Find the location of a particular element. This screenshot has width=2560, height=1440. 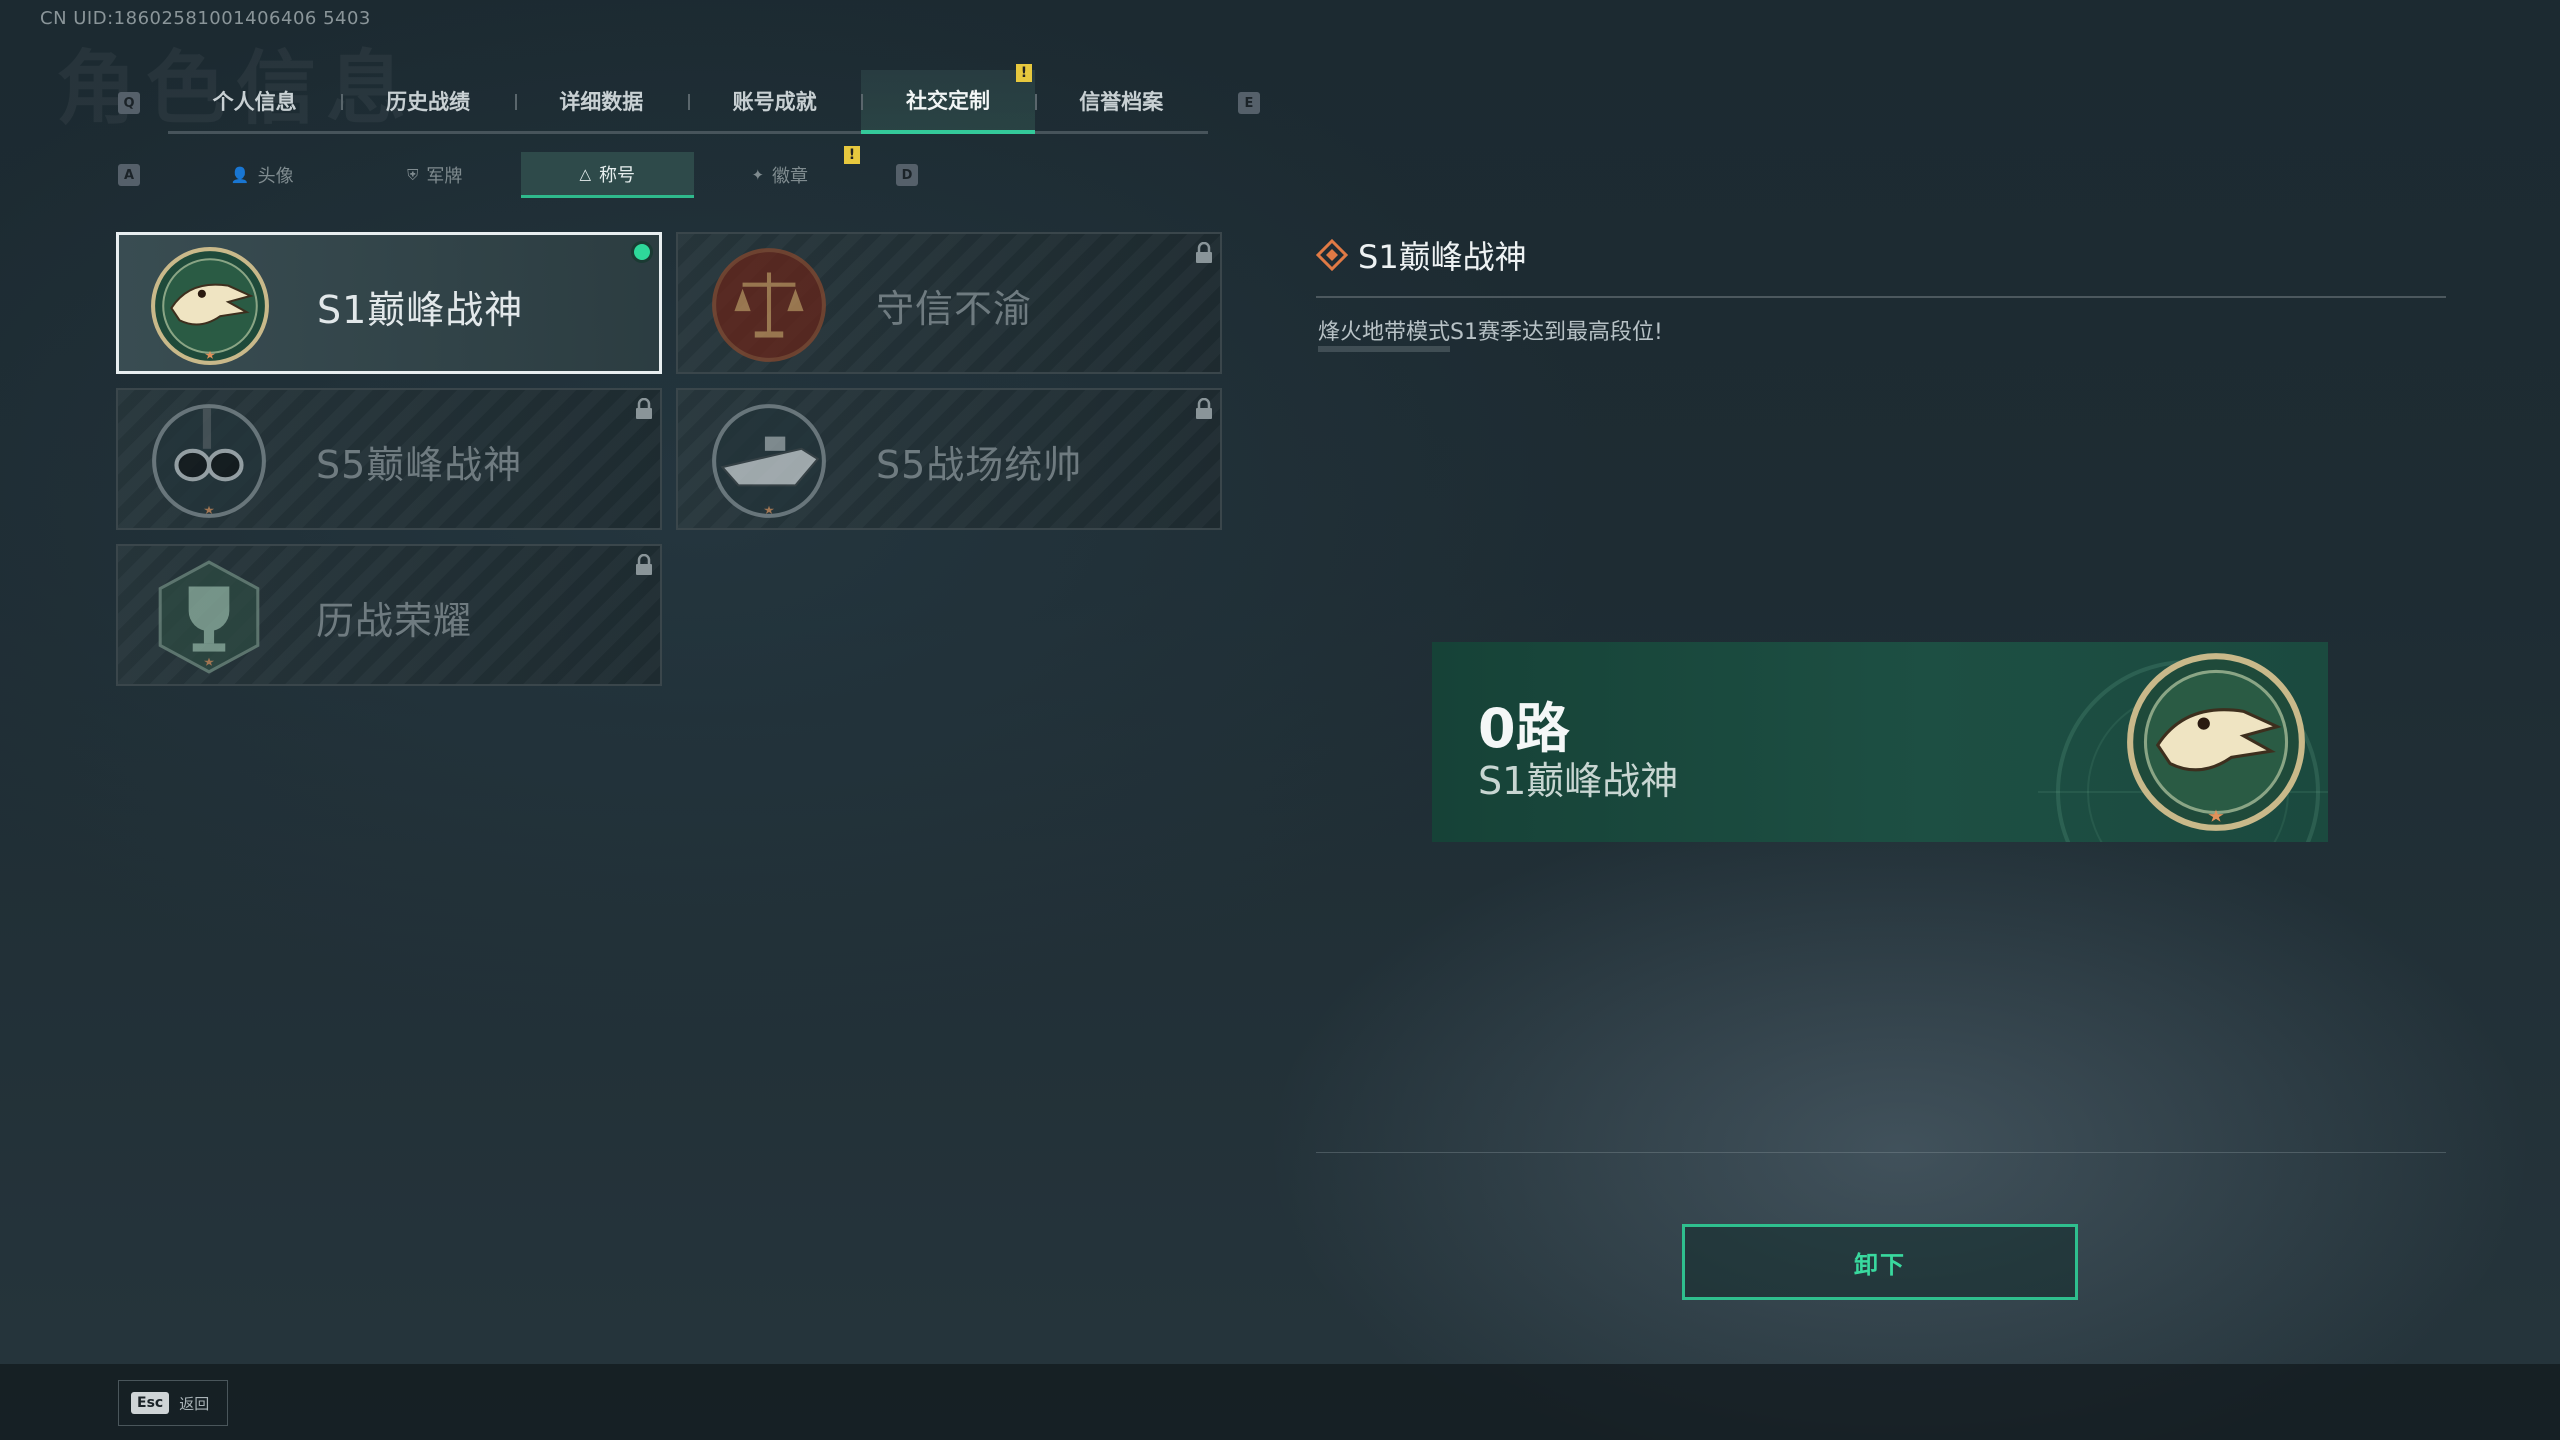

key-hint-d: D is located at coordinates (907, 175).